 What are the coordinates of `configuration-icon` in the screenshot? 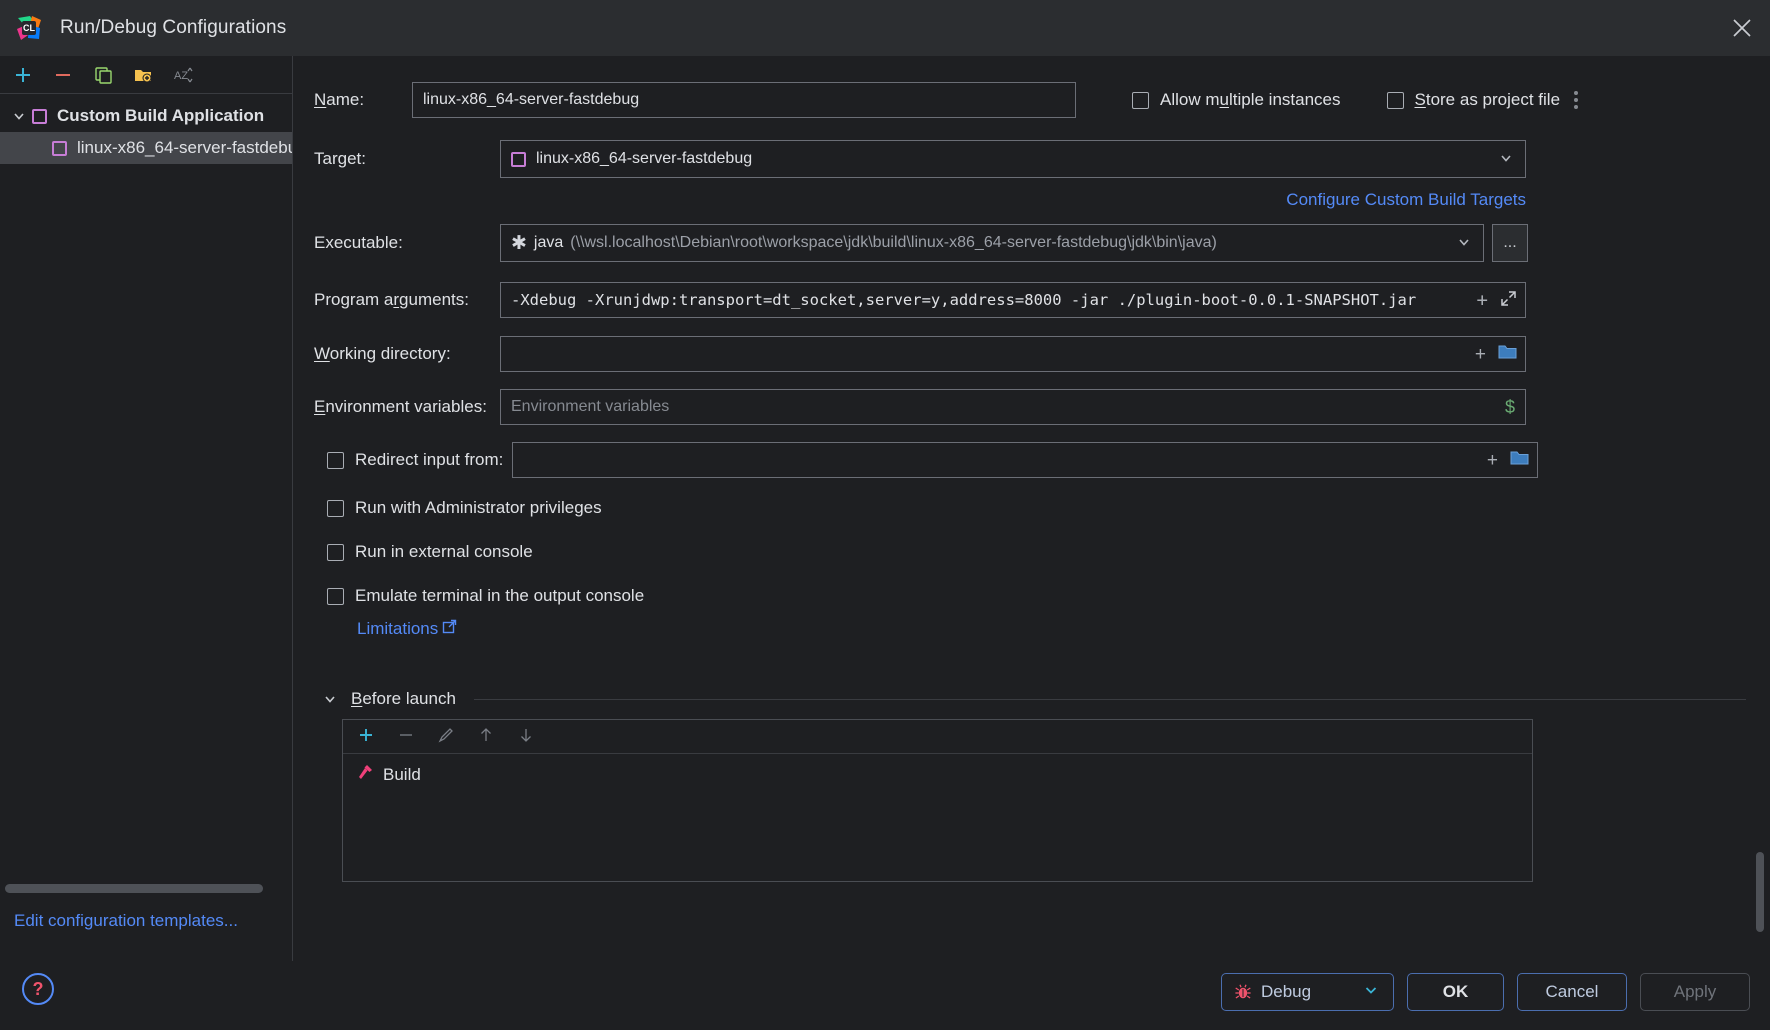 It's located at (59, 148).